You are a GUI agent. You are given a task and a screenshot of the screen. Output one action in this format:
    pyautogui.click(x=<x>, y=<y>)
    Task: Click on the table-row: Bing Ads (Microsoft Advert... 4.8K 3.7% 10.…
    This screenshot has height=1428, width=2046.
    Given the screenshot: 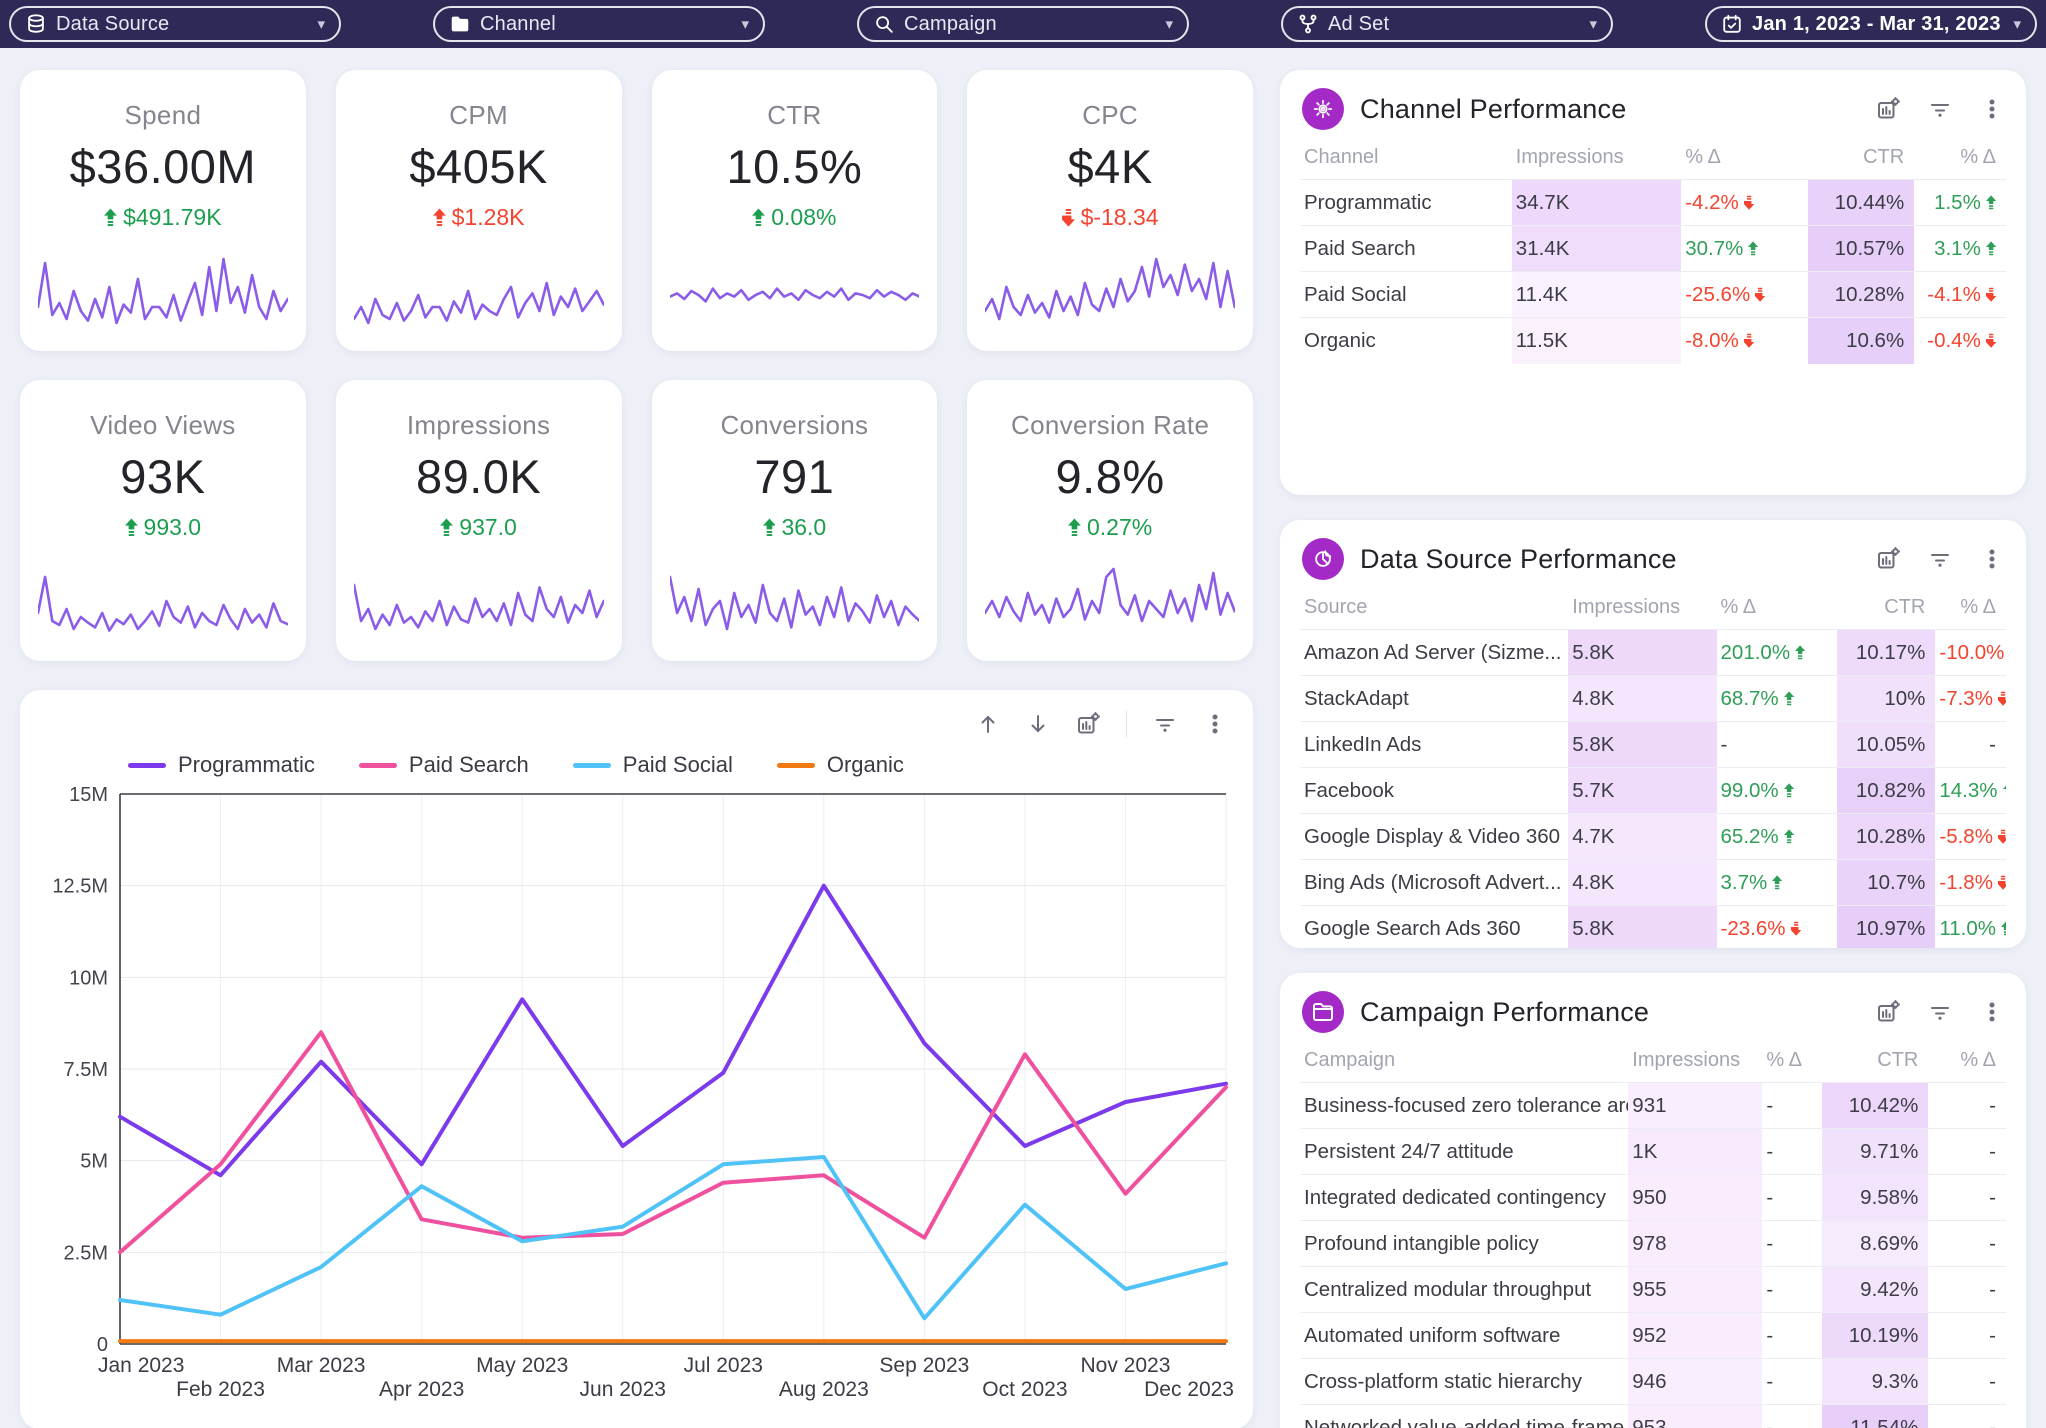 What is the action you would take?
    pyautogui.click(x=1653, y=882)
    